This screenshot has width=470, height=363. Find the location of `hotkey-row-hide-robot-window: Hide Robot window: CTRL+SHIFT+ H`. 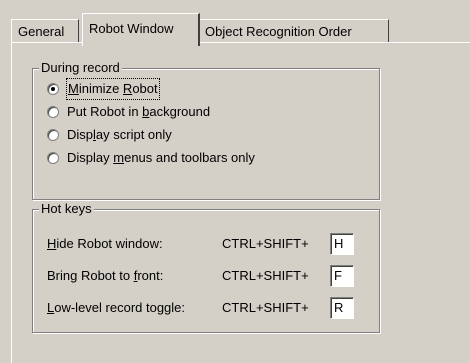

hotkey-row-hide-robot-window: Hide Robot window: CTRL+SHIFT+ H is located at coordinates (212, 244).